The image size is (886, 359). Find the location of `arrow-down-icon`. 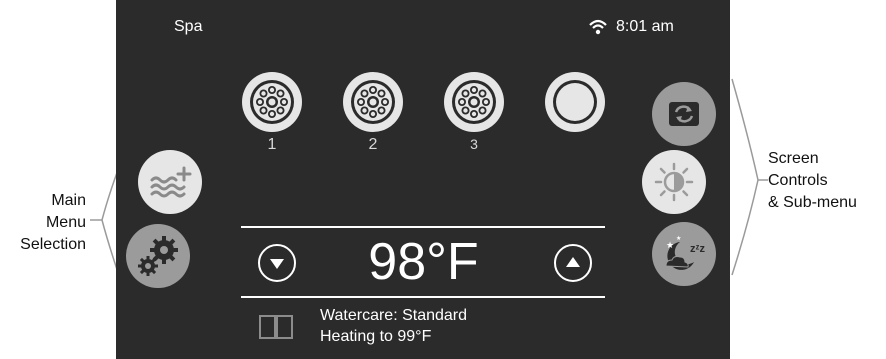

arrow-down-icon is located at coordinates (277, 264).